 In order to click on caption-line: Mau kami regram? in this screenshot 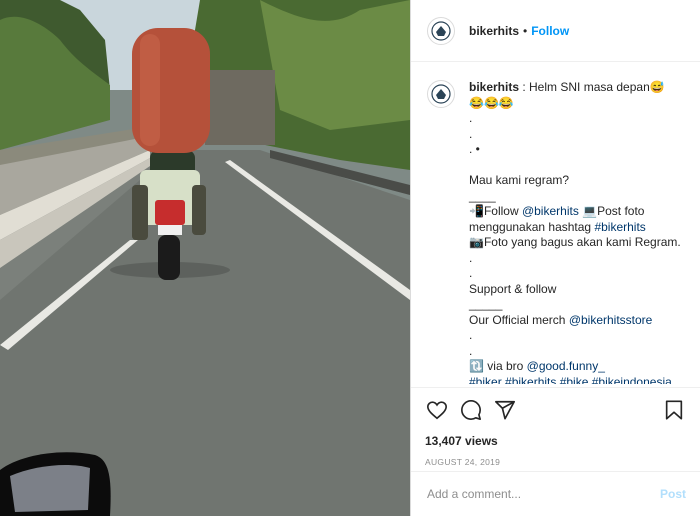, I will do `click(519, 180)`.